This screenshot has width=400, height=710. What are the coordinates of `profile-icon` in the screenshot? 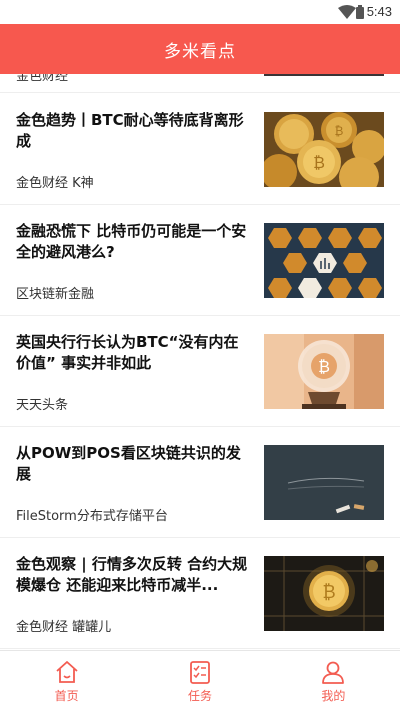 It's located at (333, 672).